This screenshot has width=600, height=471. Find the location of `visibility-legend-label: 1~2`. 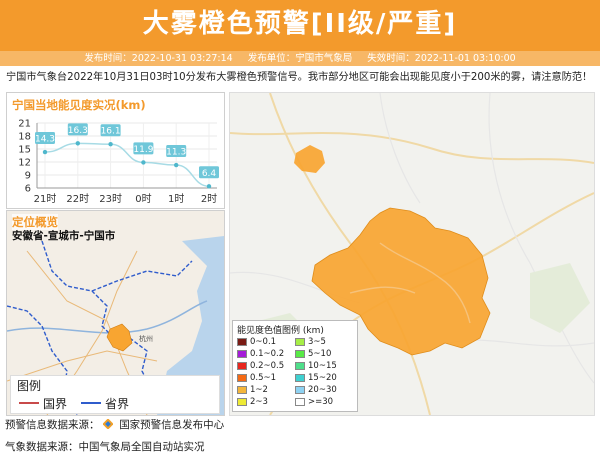

visibility-legend-label: 1~2 is located at coordinates (259, 390).